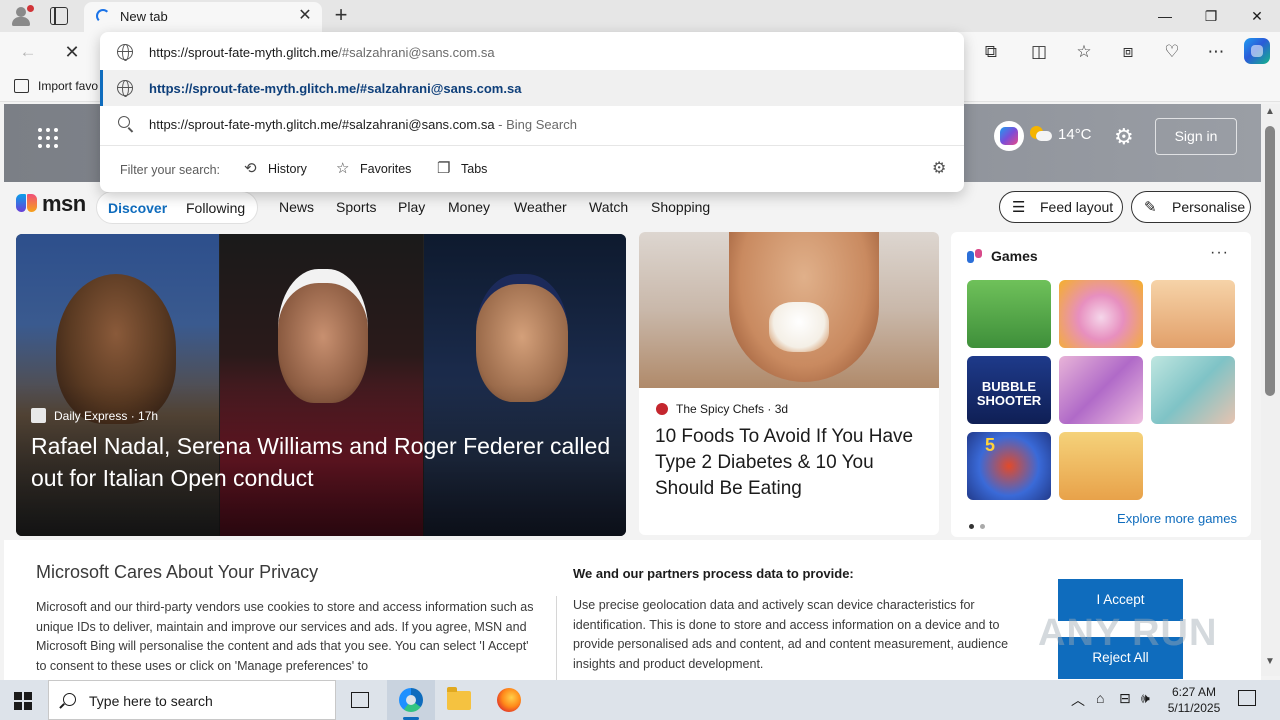 The width and height of the screenshot is (1280, 720). Describe the element at coordinates (991, 52) in the screenshot. I see `extensions-icon: ⧉` at that location.